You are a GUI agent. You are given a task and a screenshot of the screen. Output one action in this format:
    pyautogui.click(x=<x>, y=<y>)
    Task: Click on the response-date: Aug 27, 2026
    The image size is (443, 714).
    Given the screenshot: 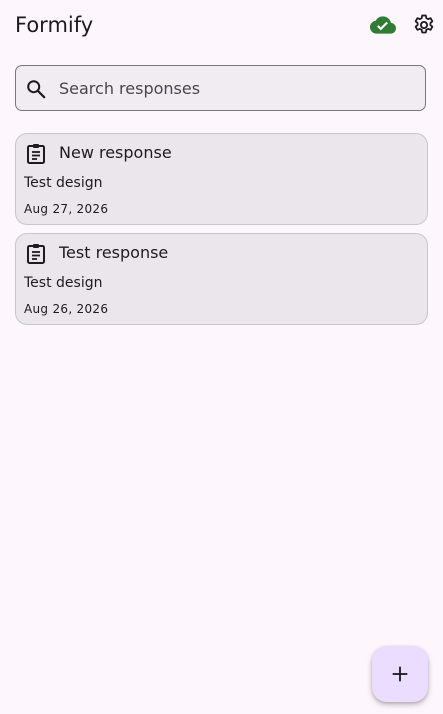 What is the action you would take?
    pyautogui.click(x=66, y=209)
    